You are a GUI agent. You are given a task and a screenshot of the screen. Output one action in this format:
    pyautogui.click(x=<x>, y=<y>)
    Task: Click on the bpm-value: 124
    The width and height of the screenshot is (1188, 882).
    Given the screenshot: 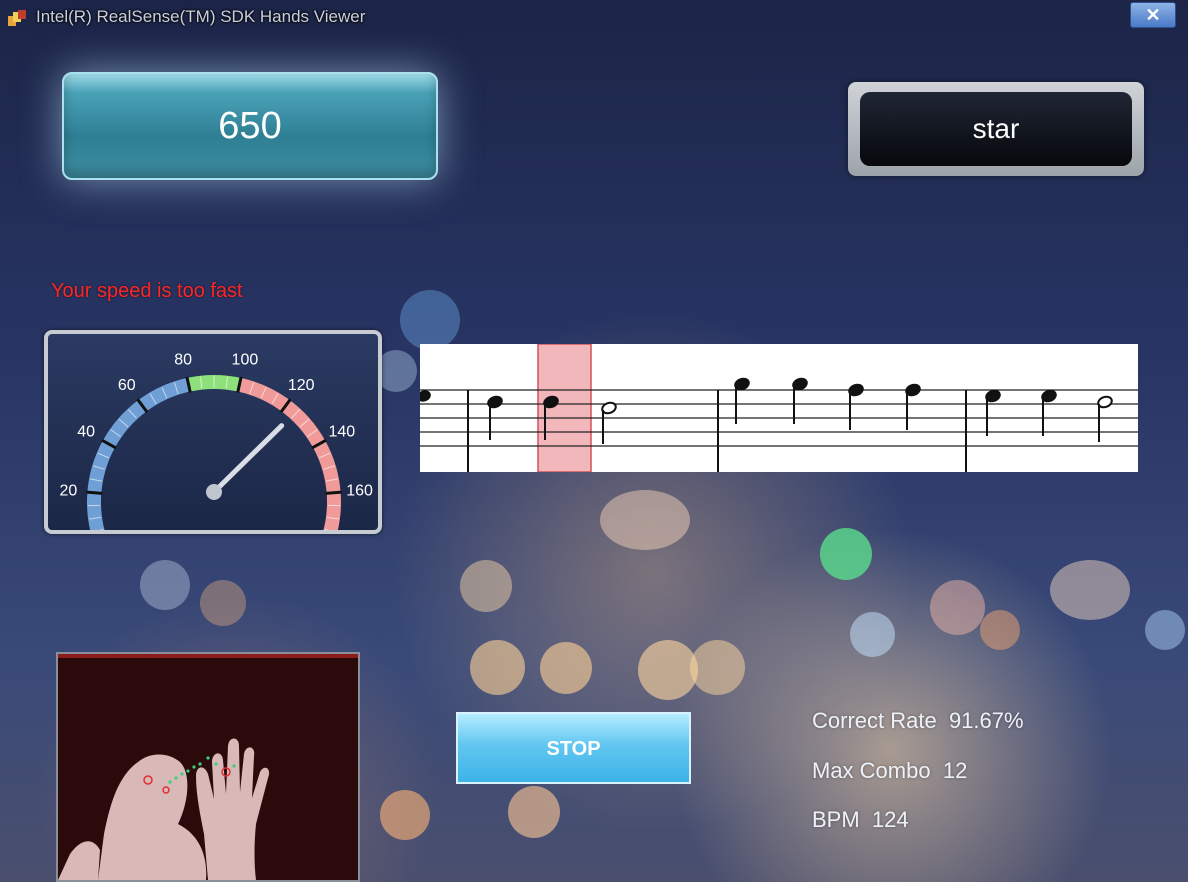 What is the action you would take?
    pyautogui.click(x=890, y=819)
    